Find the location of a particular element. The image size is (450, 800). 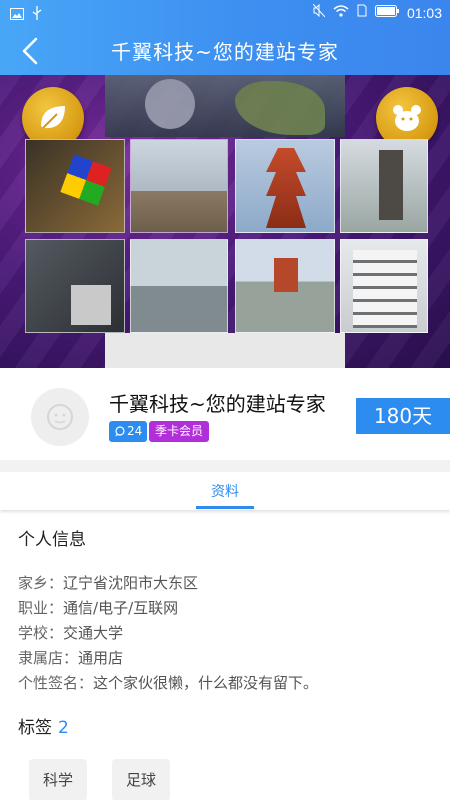

avatar is located at coordinates (60, 417).